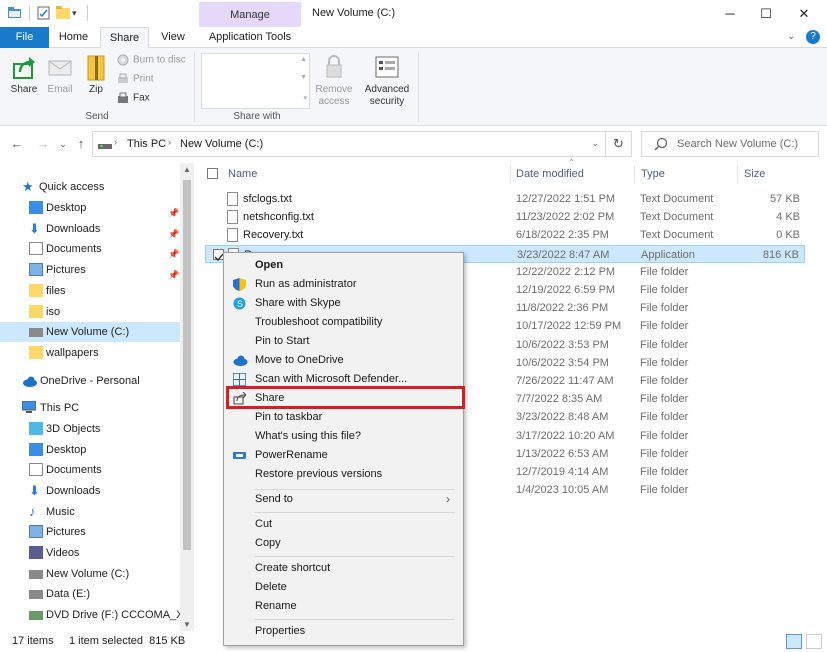 This screenshot has height=652, width=827. Describe the element at coordinates (90, 574) in the screenshot. I see `sidebar-item-pc-new-volume: New Volume (C:)` at that location.